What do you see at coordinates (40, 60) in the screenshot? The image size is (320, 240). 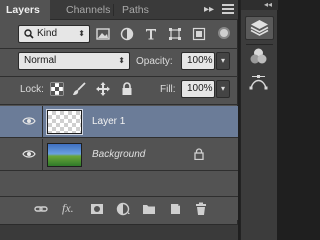 I see `blend-mode-value: Normal` at bounding box center [40, 60].